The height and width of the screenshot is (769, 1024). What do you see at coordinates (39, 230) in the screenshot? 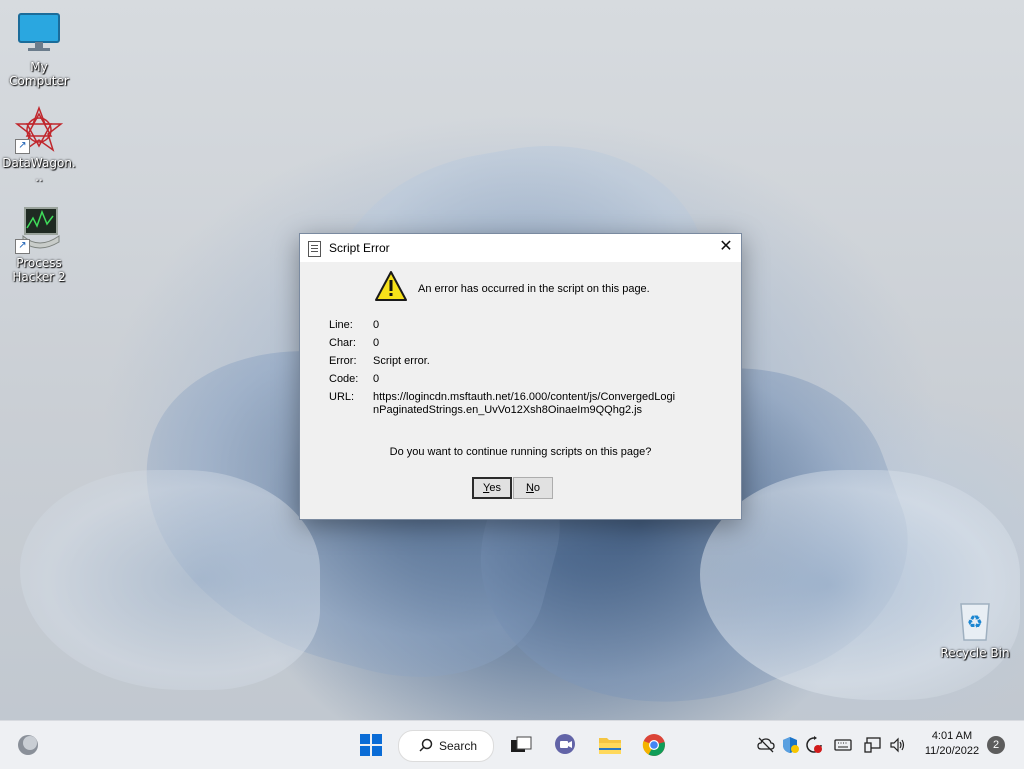
I see `process-hacker-icon: ↗` at bounding box center [39, 230].